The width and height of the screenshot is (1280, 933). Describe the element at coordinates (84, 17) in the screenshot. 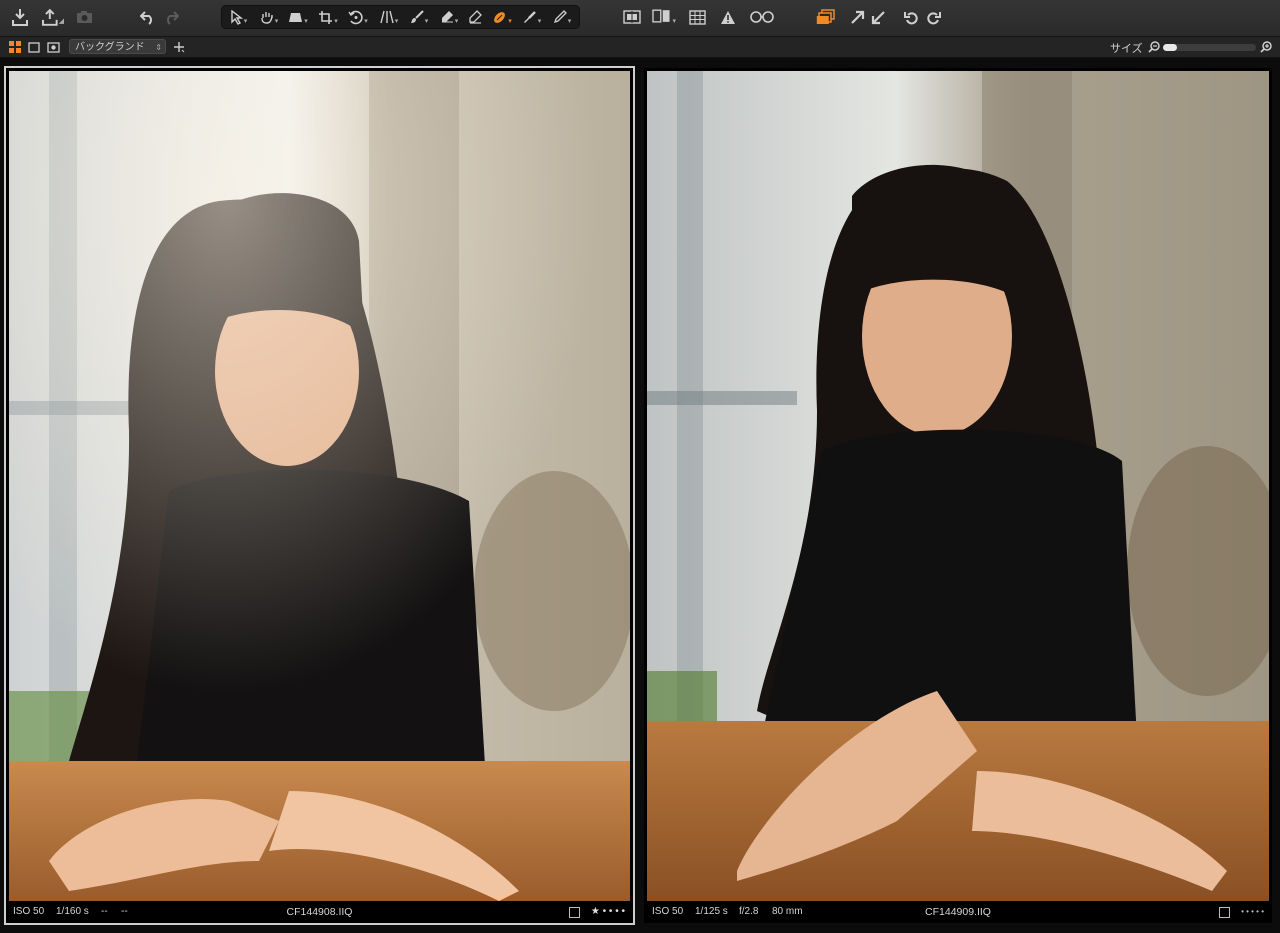

I see `camera-icon` at that location.